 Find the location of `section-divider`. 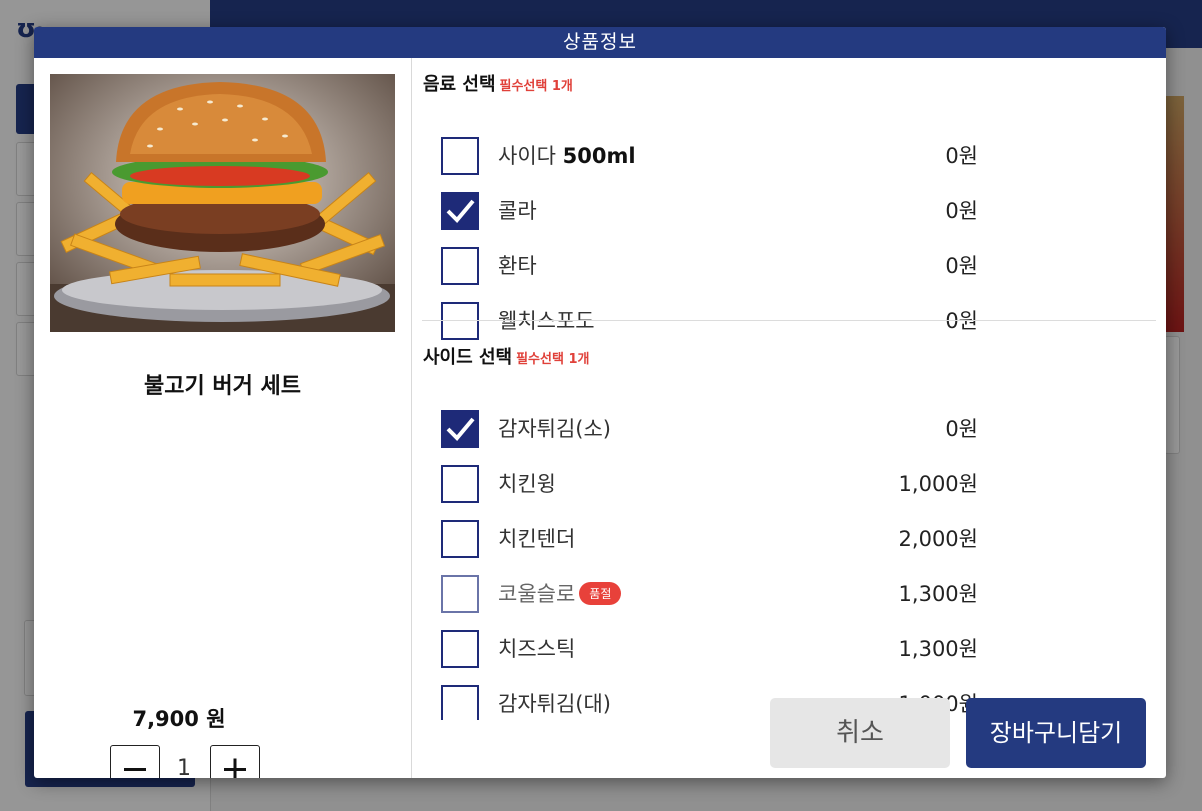

section-divider is located at coordinates (789, 320).